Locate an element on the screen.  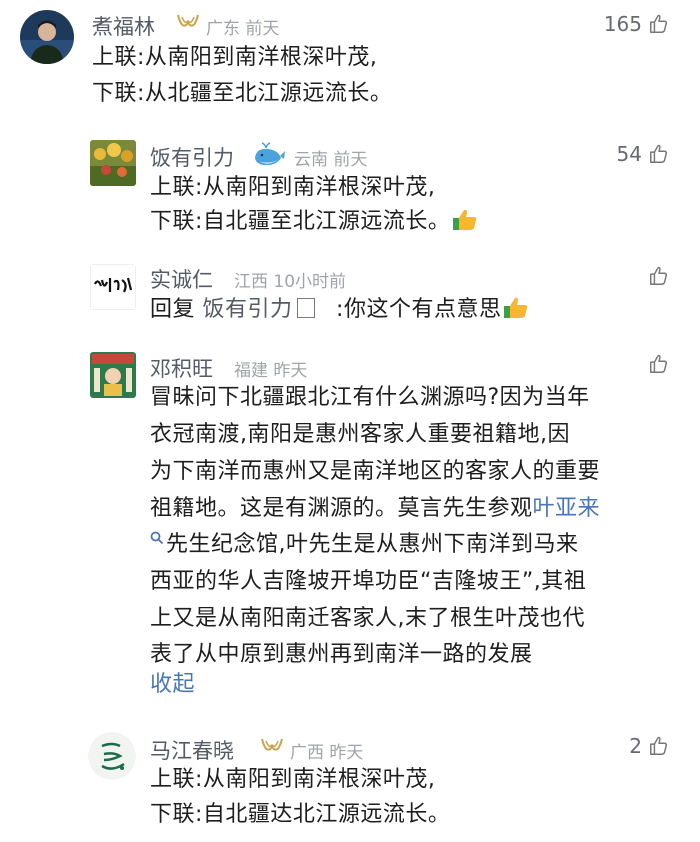
whale-badge-icon is located at coordinates (269, 157).